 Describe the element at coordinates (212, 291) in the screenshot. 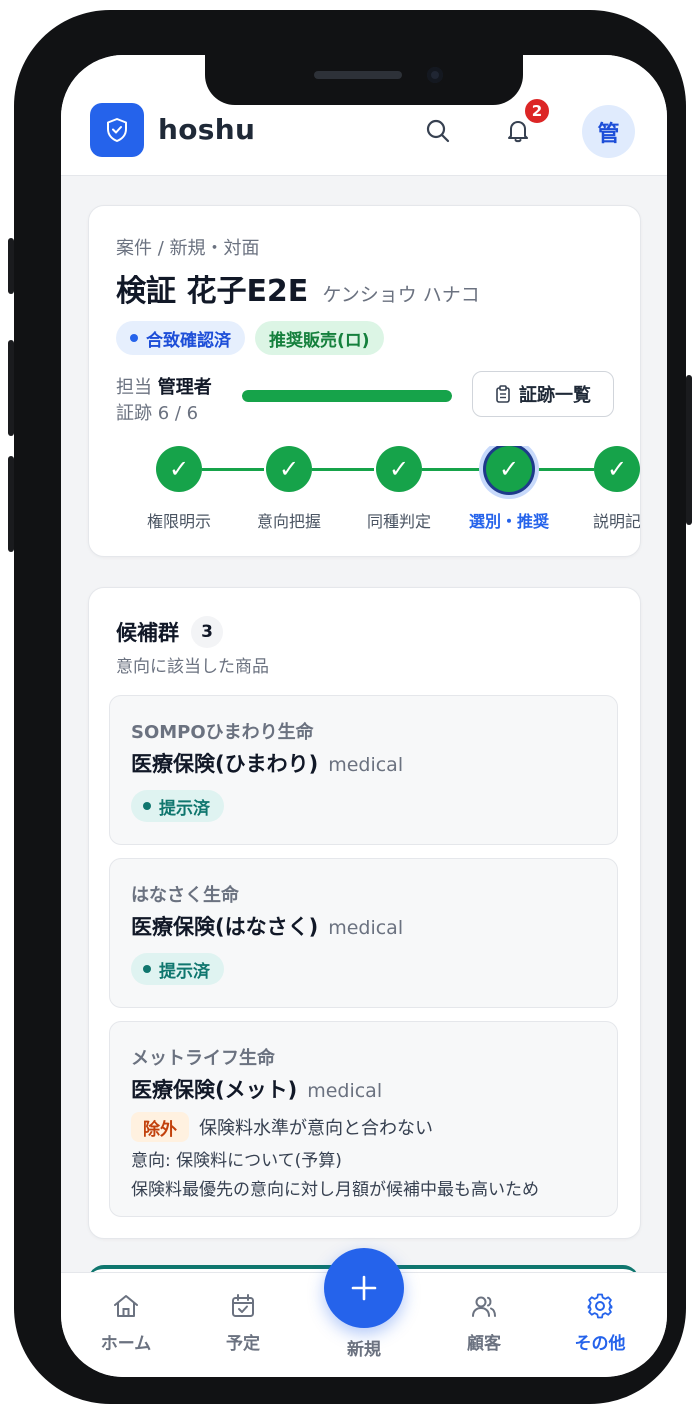

I see `customer-name: 検証 花子E2E` at that location.